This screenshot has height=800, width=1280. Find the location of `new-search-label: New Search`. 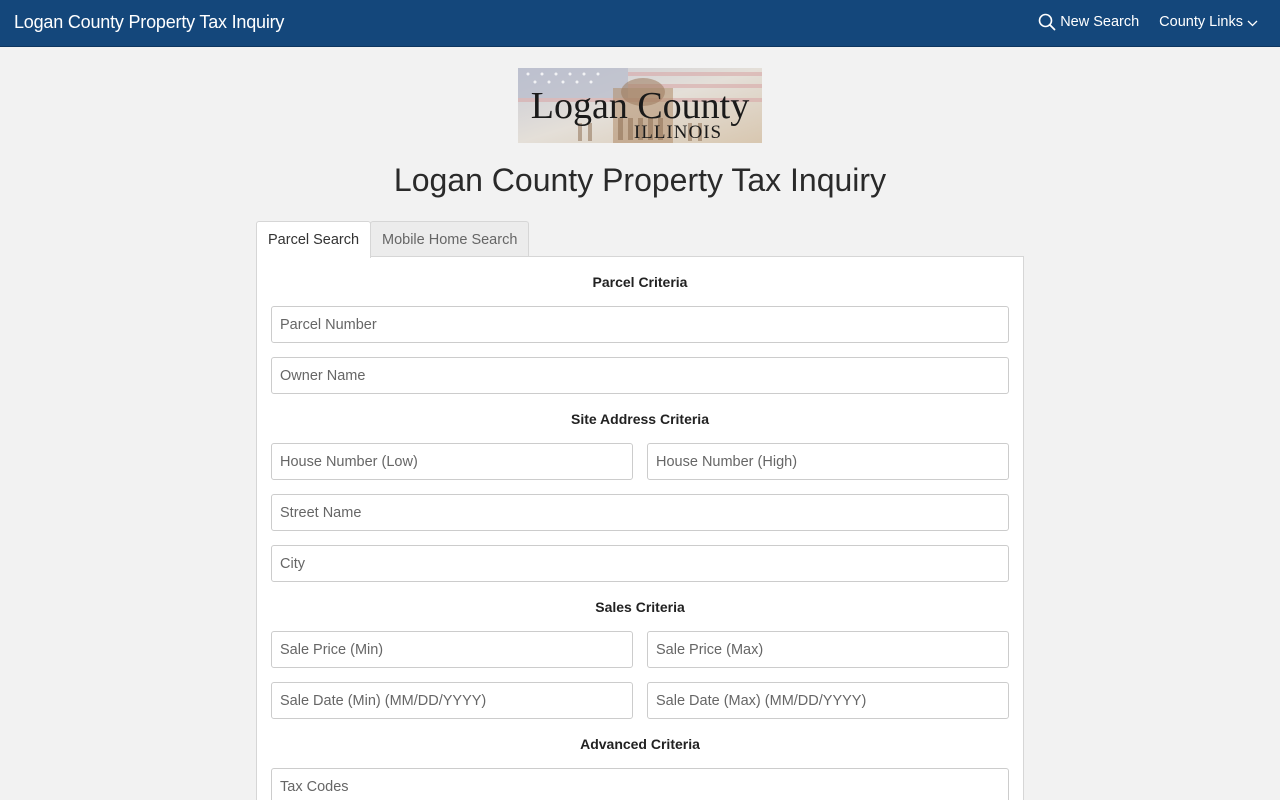

new-search-label: New Search is located at coordinates (1100, 22).